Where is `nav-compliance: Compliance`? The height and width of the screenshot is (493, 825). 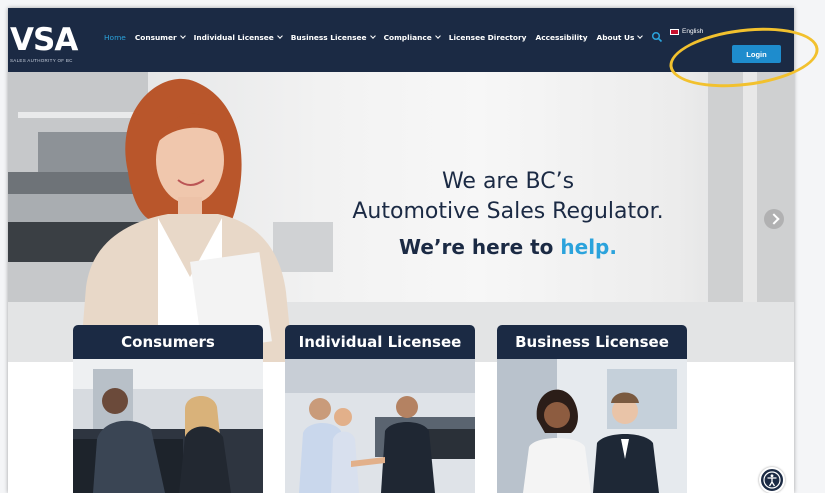
nav-compliance: Compliance is located at coordinates (412, 37).